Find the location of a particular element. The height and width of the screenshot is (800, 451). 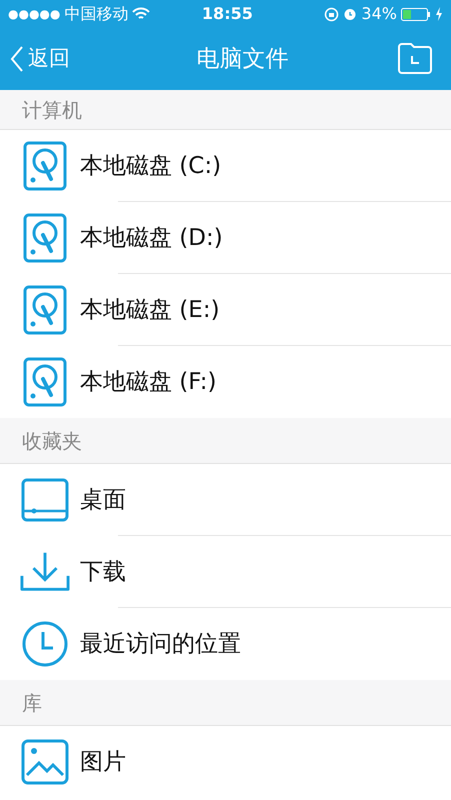

charging-icon is located at coordinates (438, 14).